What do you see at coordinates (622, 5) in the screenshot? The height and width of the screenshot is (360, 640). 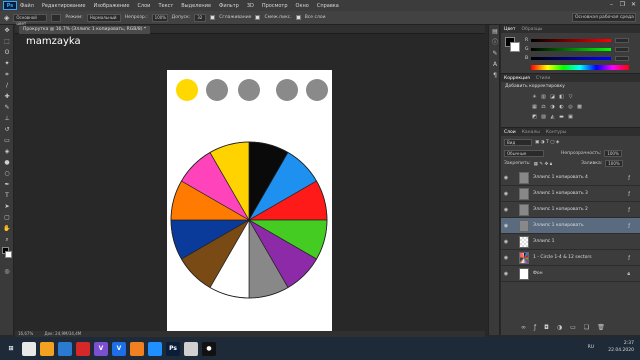 I see `maximize-button: ❐` at bounding box center [622, 5].